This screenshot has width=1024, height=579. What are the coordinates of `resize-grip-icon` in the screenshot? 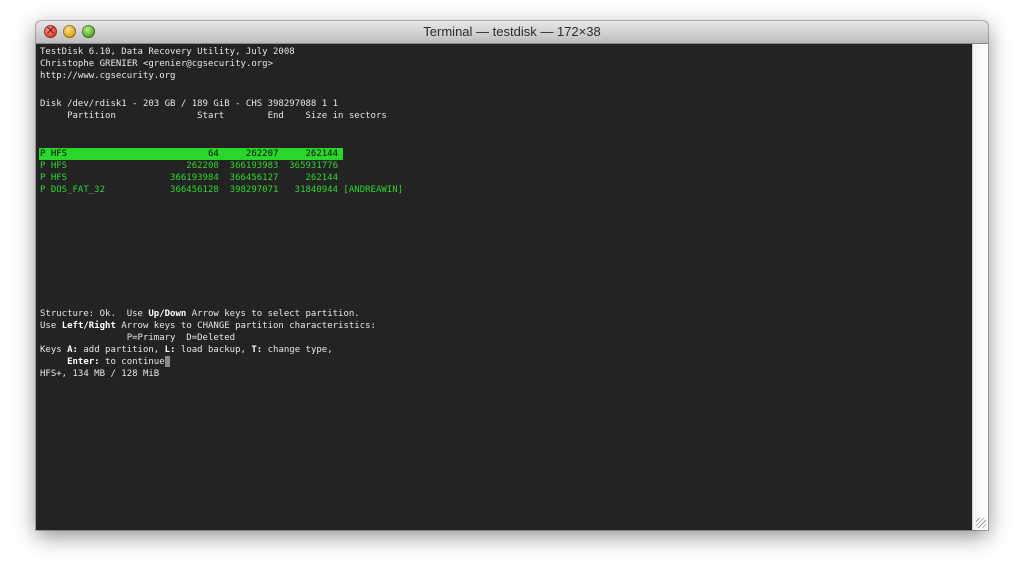 It's located at (981, 523).